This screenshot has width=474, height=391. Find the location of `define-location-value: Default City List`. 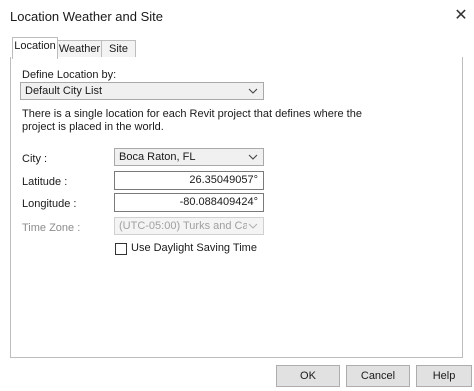

define-location-value: Default City List is located at coordinates (64, 91).